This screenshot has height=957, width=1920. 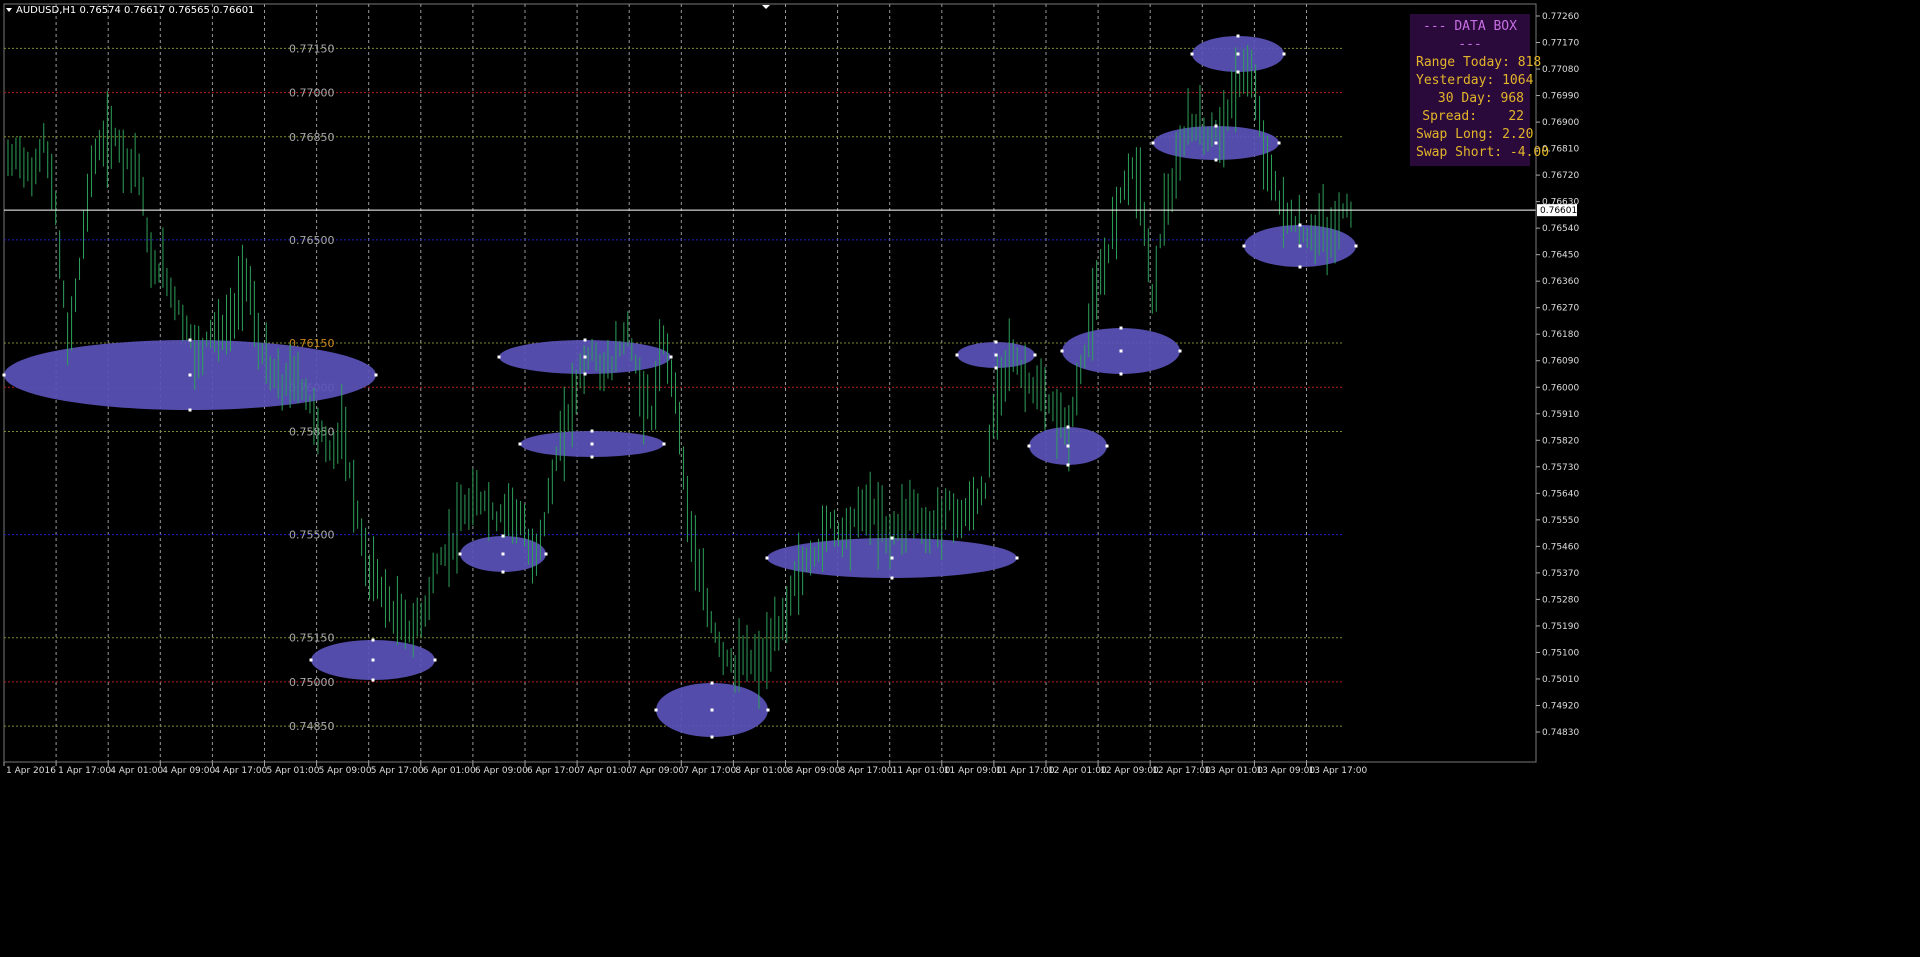 What do you see at coordinates (312, 93) in the screenshot?
I see `level-label: 0.77000` at bounding box center [312, 93].